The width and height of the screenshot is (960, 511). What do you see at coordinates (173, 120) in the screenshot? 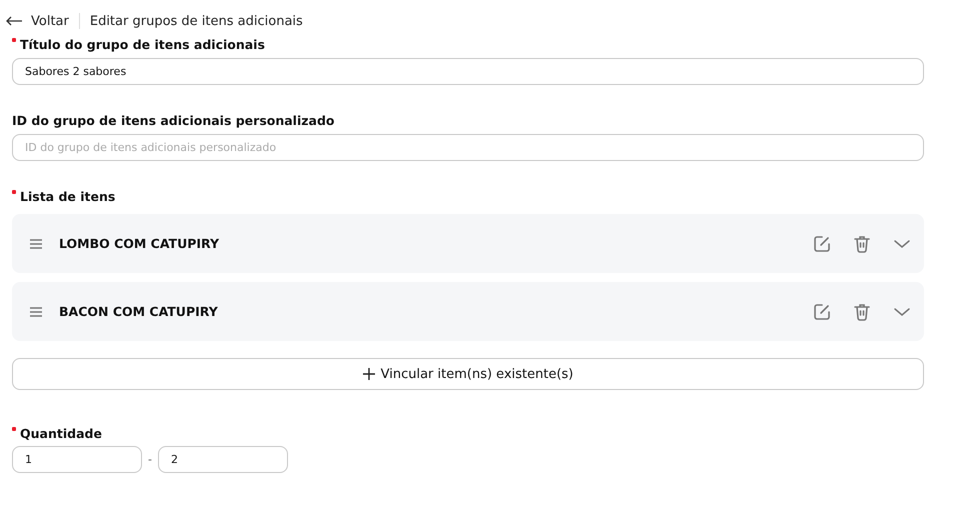
I see `field-label: ID do grupo de itens adicionais personalizado` at bounding box center [173, 120].